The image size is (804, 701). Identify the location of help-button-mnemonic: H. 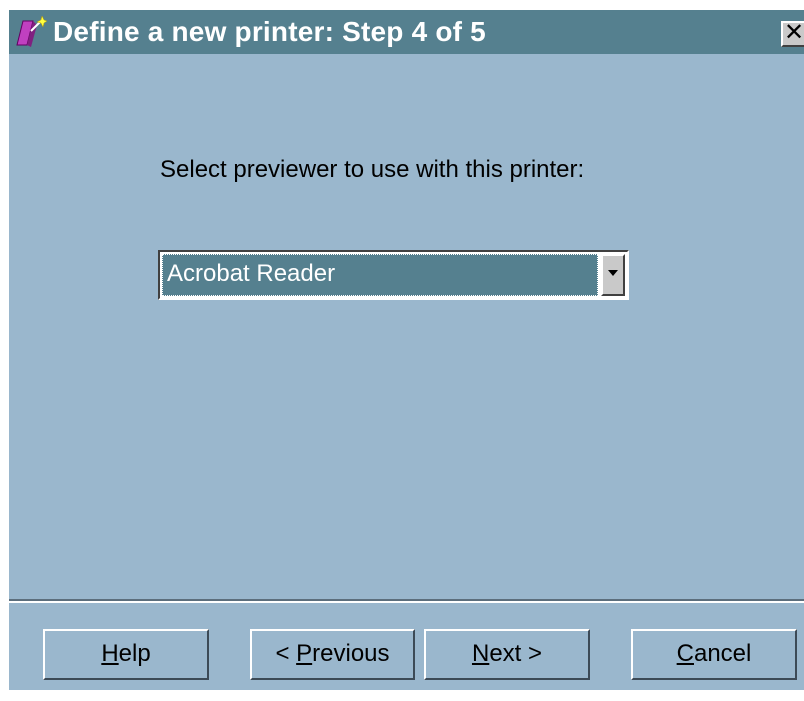
(110, 653).